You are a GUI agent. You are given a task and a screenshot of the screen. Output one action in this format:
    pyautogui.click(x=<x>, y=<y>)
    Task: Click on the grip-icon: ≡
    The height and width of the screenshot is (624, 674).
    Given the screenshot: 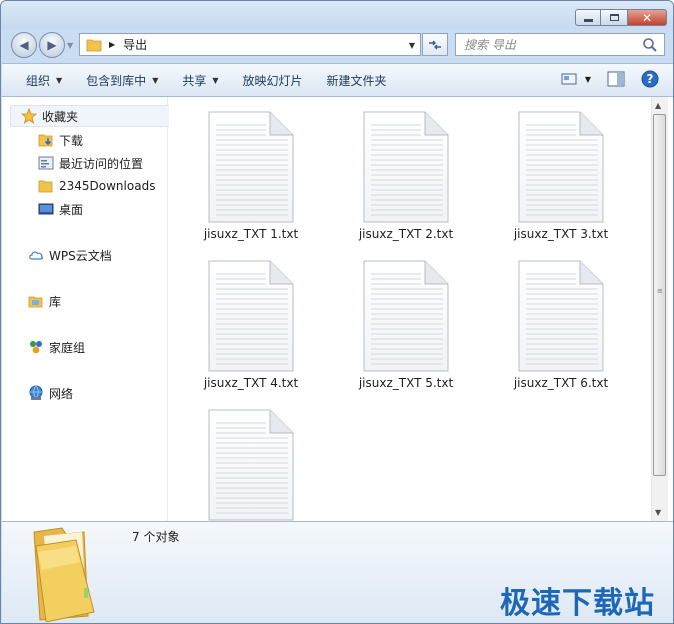 What is the action you would take?
    pyautogui.click(x=660, y=291)
    